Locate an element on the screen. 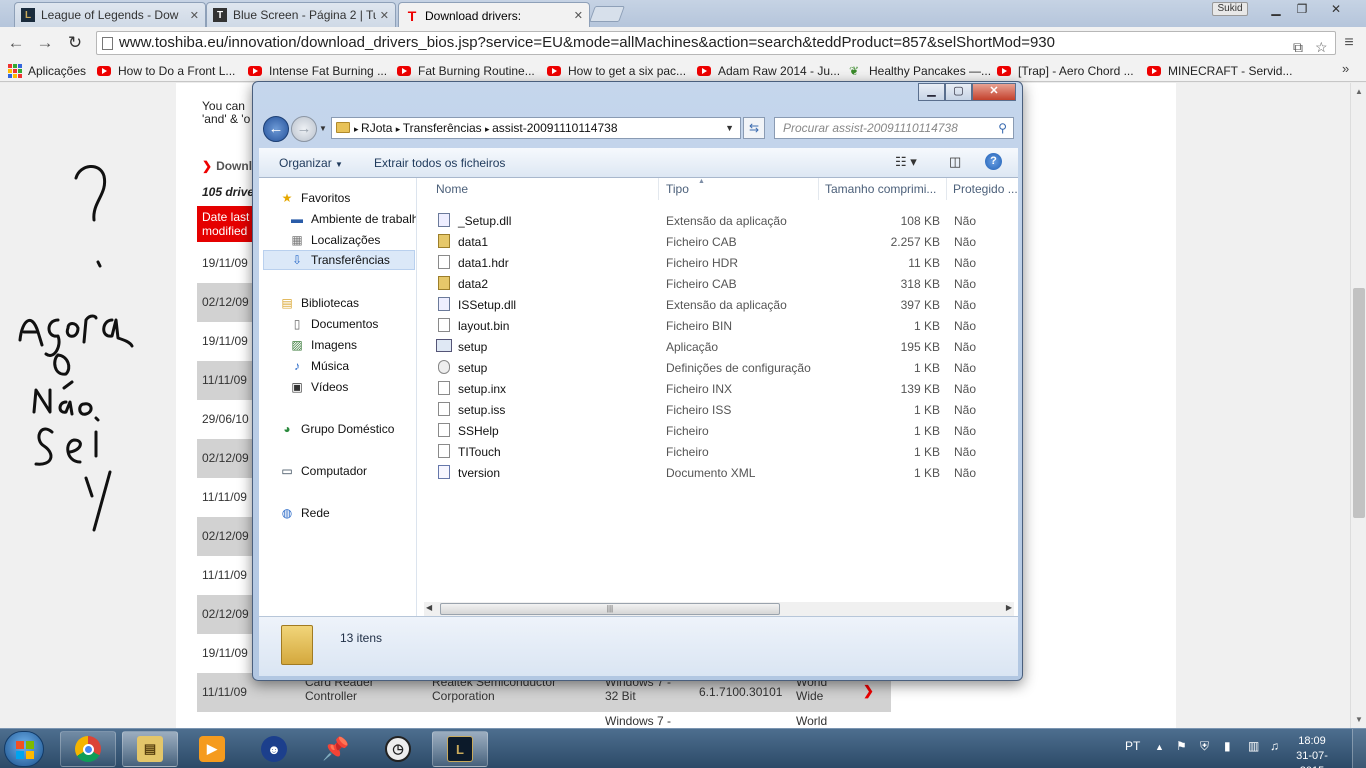 The height and width of the screenshot is (768, 1366). translate-icon: ⧉ is located at coordinates (1298, 45).